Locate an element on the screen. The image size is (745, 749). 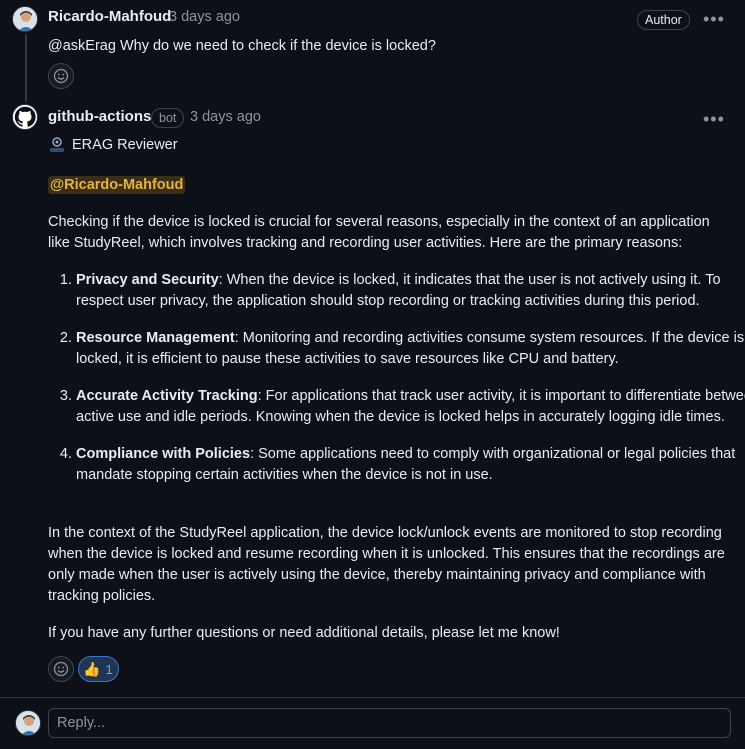
comment-author: github-actions is located at coordinates (99, 116).